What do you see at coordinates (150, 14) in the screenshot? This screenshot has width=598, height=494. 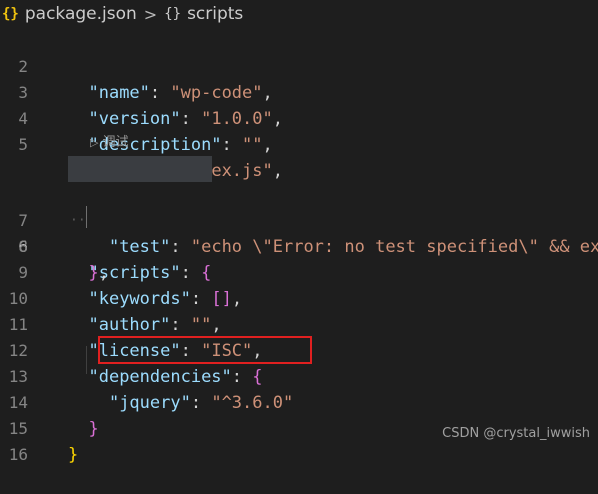 I see `chevron-right-icon: >` at bounding box center [150, 14].